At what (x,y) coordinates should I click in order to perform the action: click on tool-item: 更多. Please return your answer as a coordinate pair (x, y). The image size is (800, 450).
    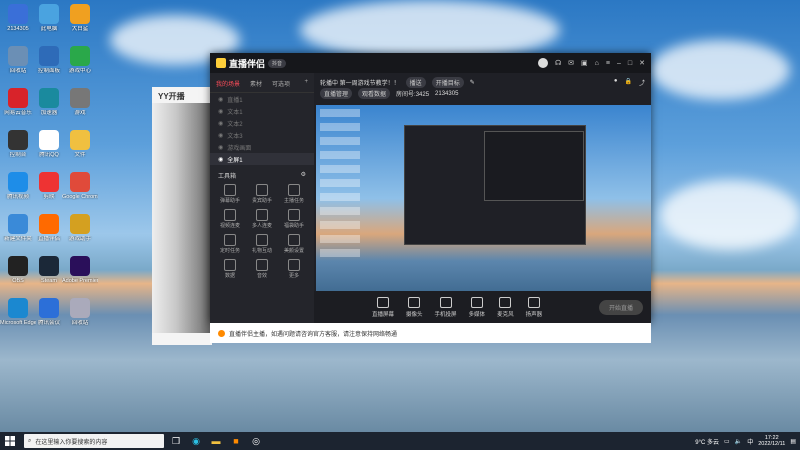
    Looking at the image, I should click on (294, 269).